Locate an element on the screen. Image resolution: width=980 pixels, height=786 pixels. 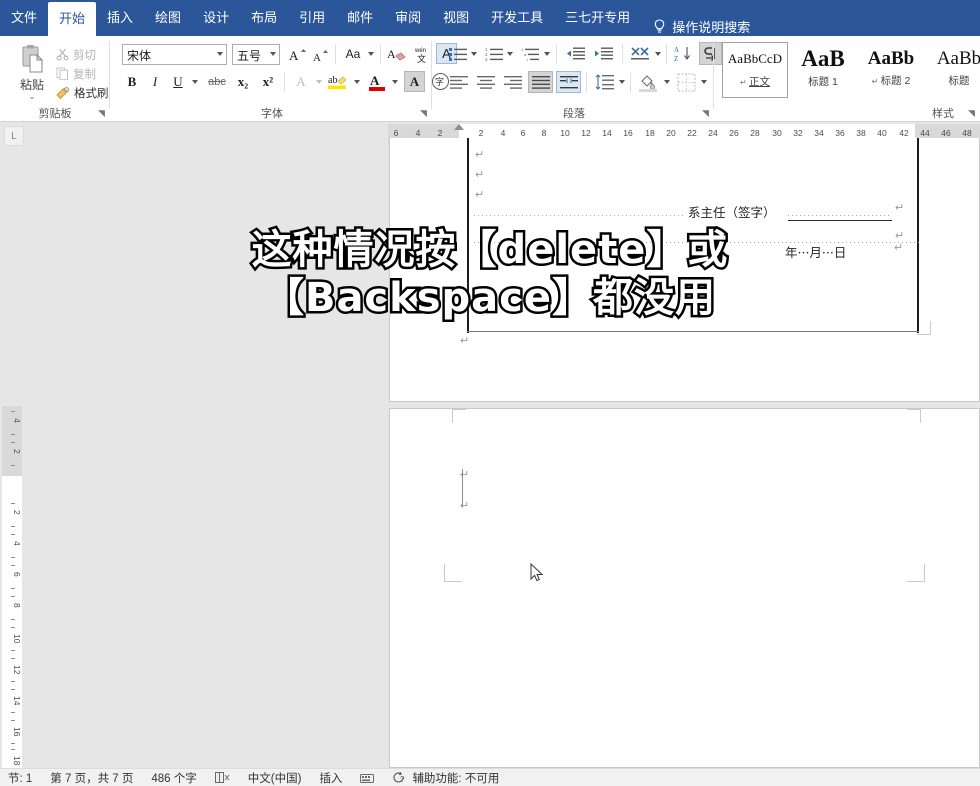
tab-file: 文件 is located at coordinates (24, 18).